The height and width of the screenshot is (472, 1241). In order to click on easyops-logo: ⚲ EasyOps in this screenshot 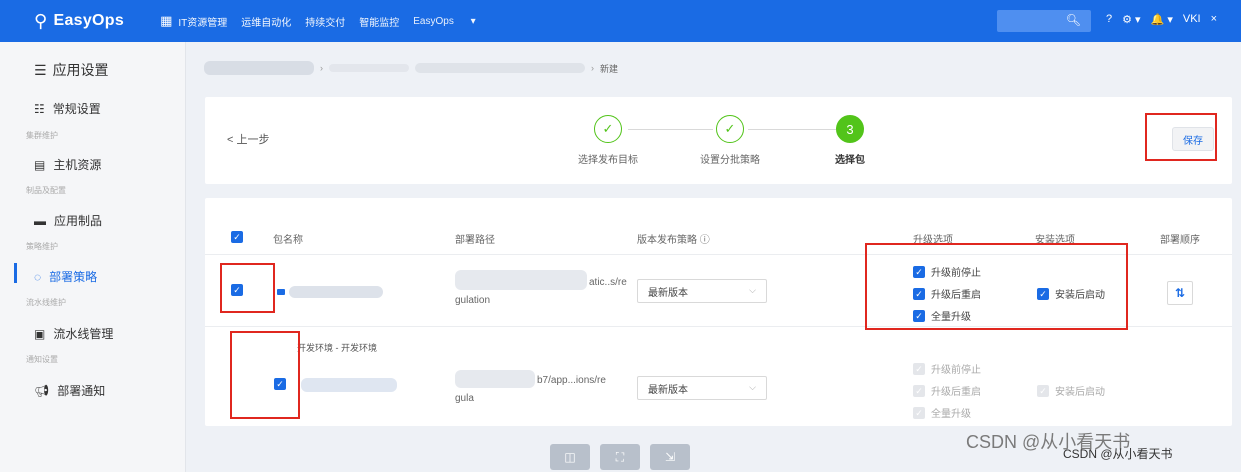, I will do `click(79, 21)`.